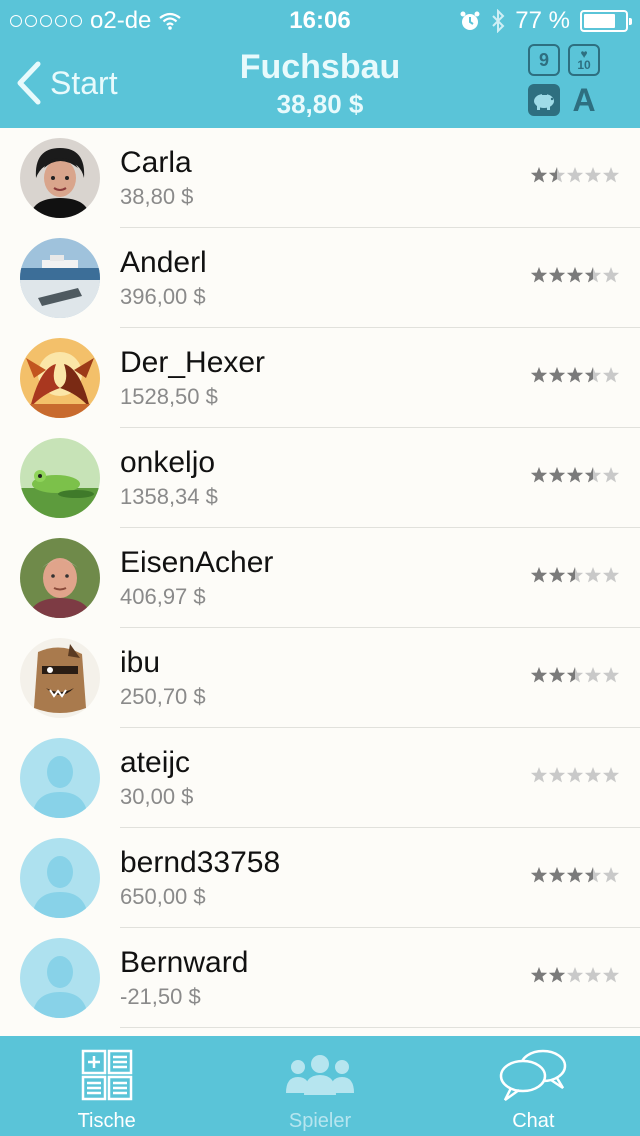 This screenshot has width=640, height=1136. I want to click on player-row: bernd33758 650,00 $, so click(320, 878).